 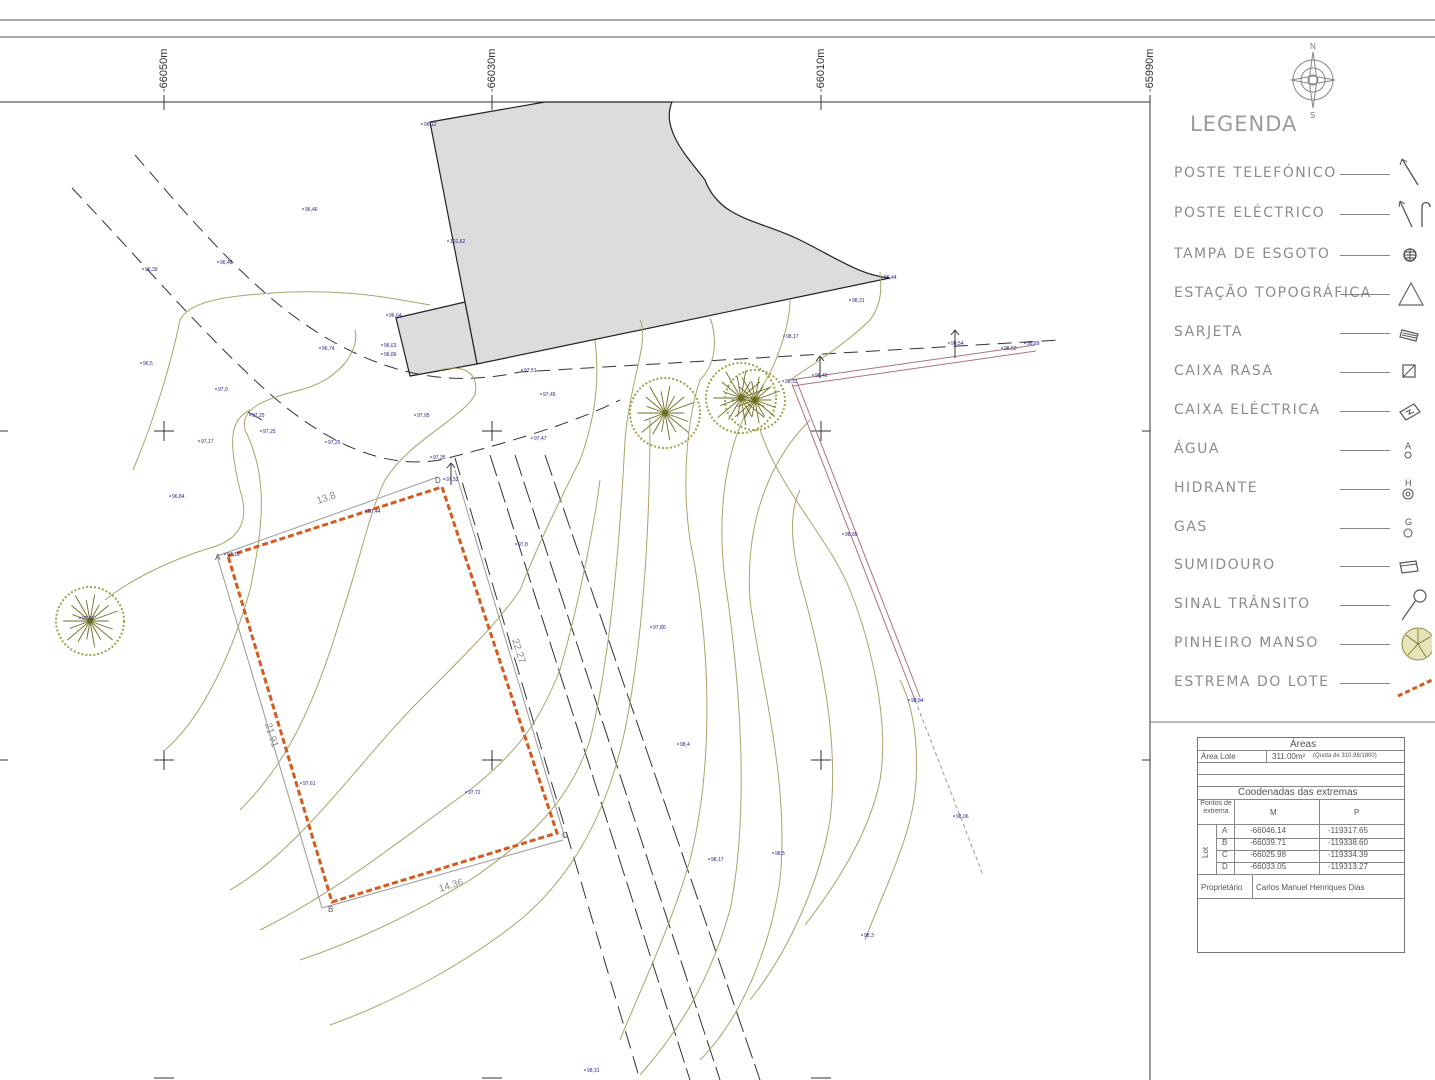 I want to click on lot-group-label: Lot, so click(x=1205, y=852).